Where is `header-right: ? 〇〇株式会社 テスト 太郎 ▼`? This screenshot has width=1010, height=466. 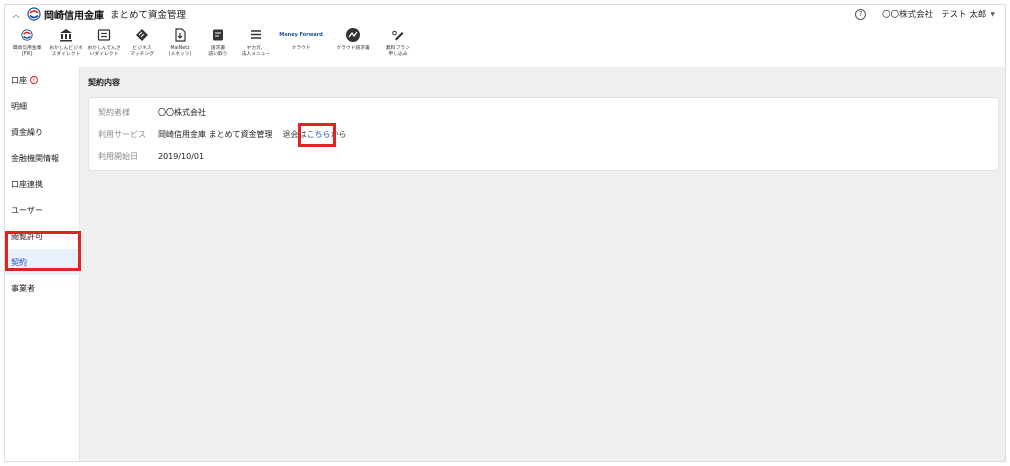 header-right: ? 〇〇株式会社 テスト 太郎 ▼ is located at coordinates (925, 14).